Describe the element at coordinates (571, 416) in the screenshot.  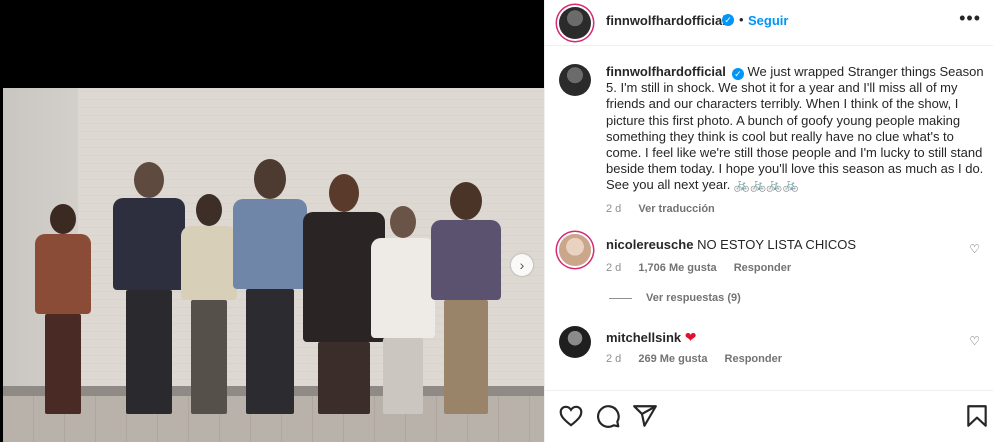
I see `heart-icon` at that location.